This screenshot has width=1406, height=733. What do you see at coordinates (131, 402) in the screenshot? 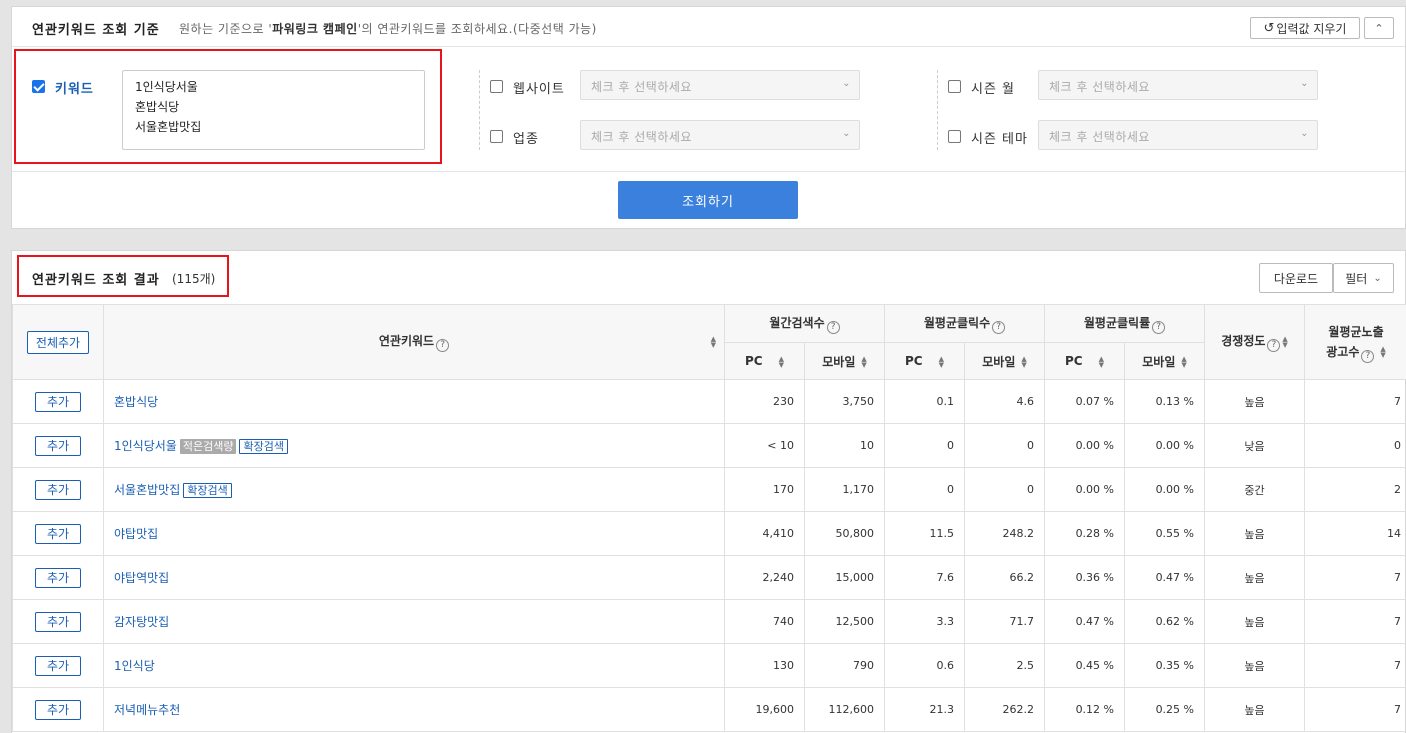
I see `keyword-link: 혼밥식당` at bounding box center [131, 402].